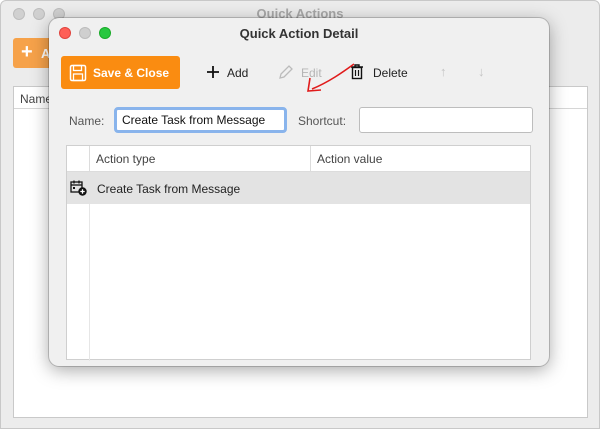 This screenshot has height=429, width=600. I want to click on delete-action-label: Delete, so click(390, 73).